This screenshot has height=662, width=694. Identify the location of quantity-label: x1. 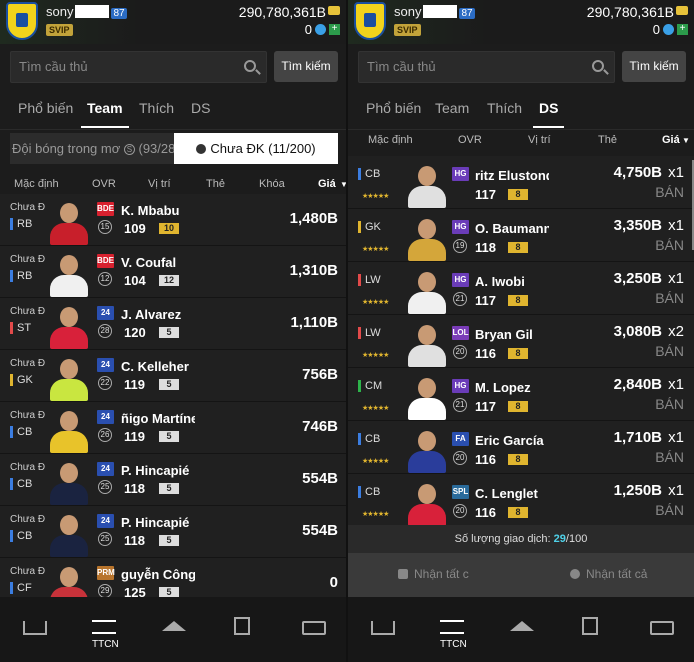
(676, 225).